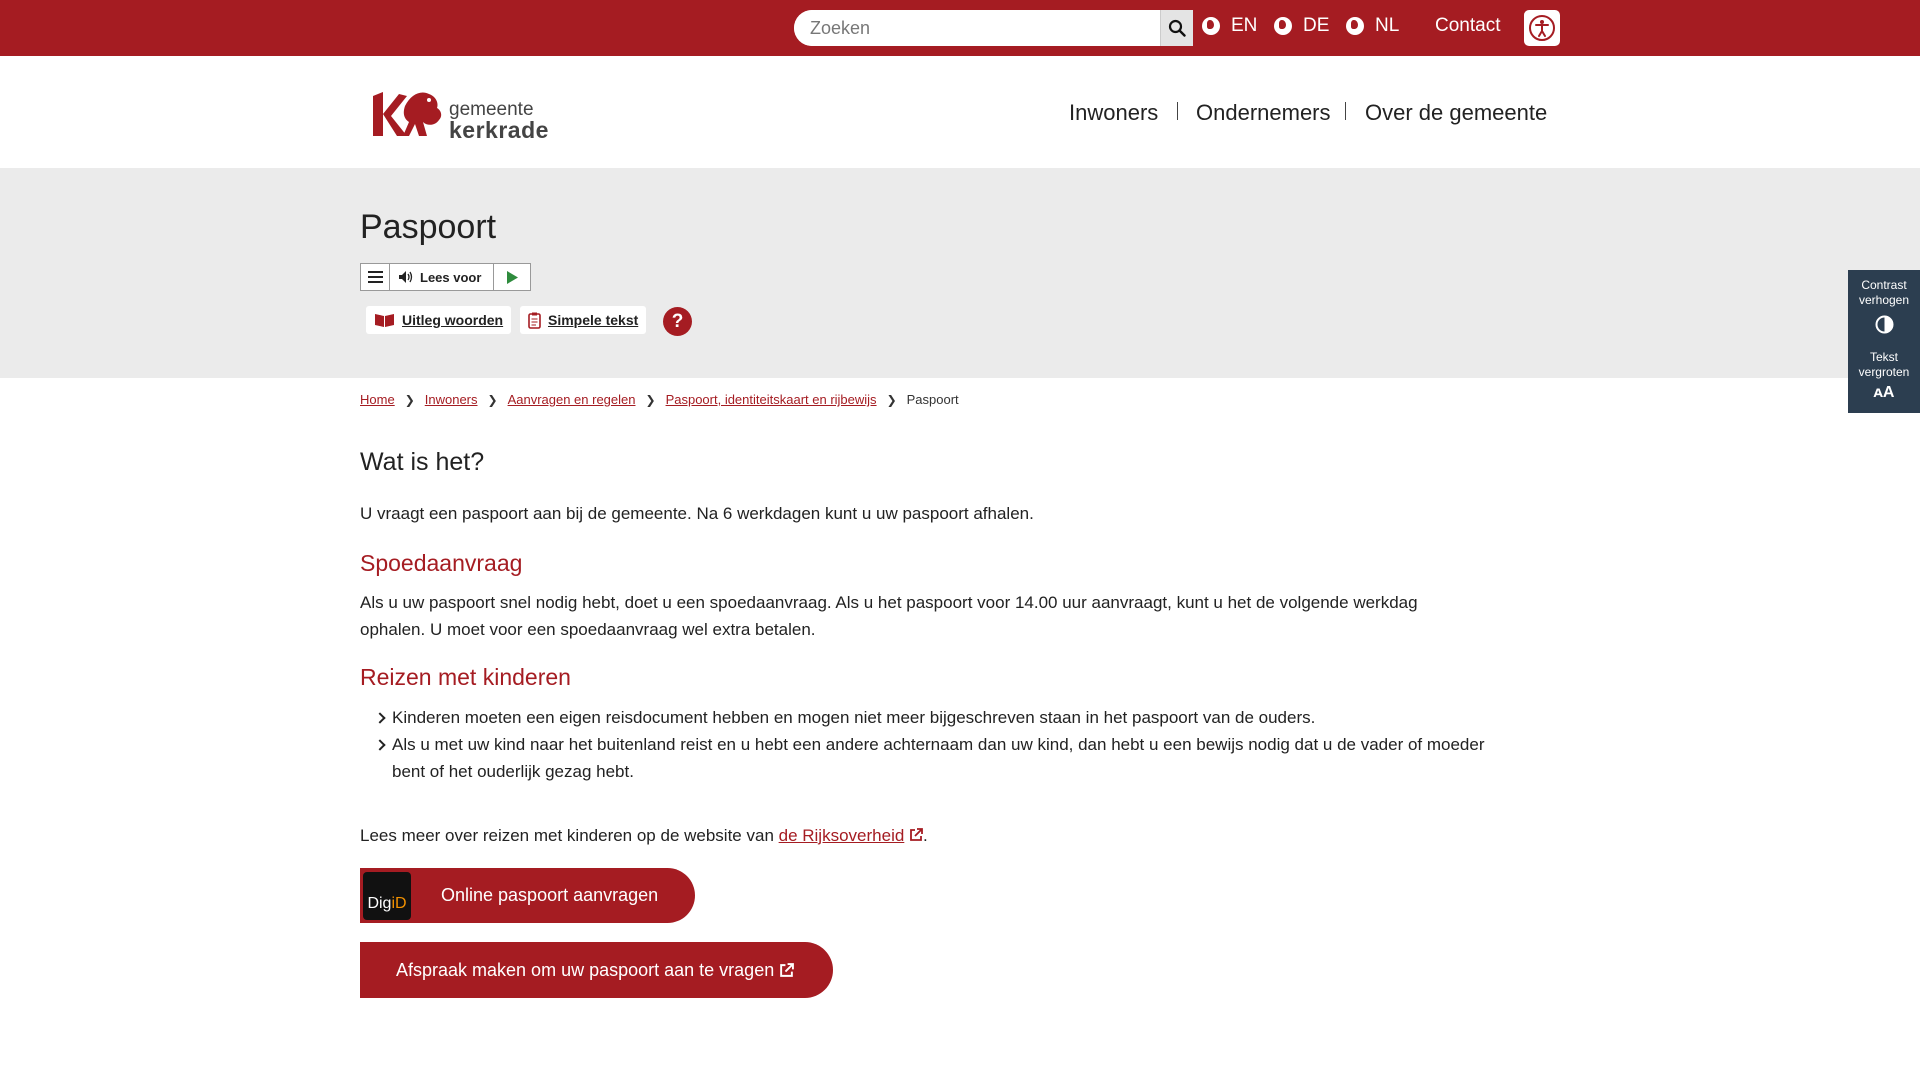 The height and width of the screenshot is (1080, 1920). Describe the element at coordinates (451, 277) in the screenshot. I see `read-aloud-label: Lees voor` at that location.